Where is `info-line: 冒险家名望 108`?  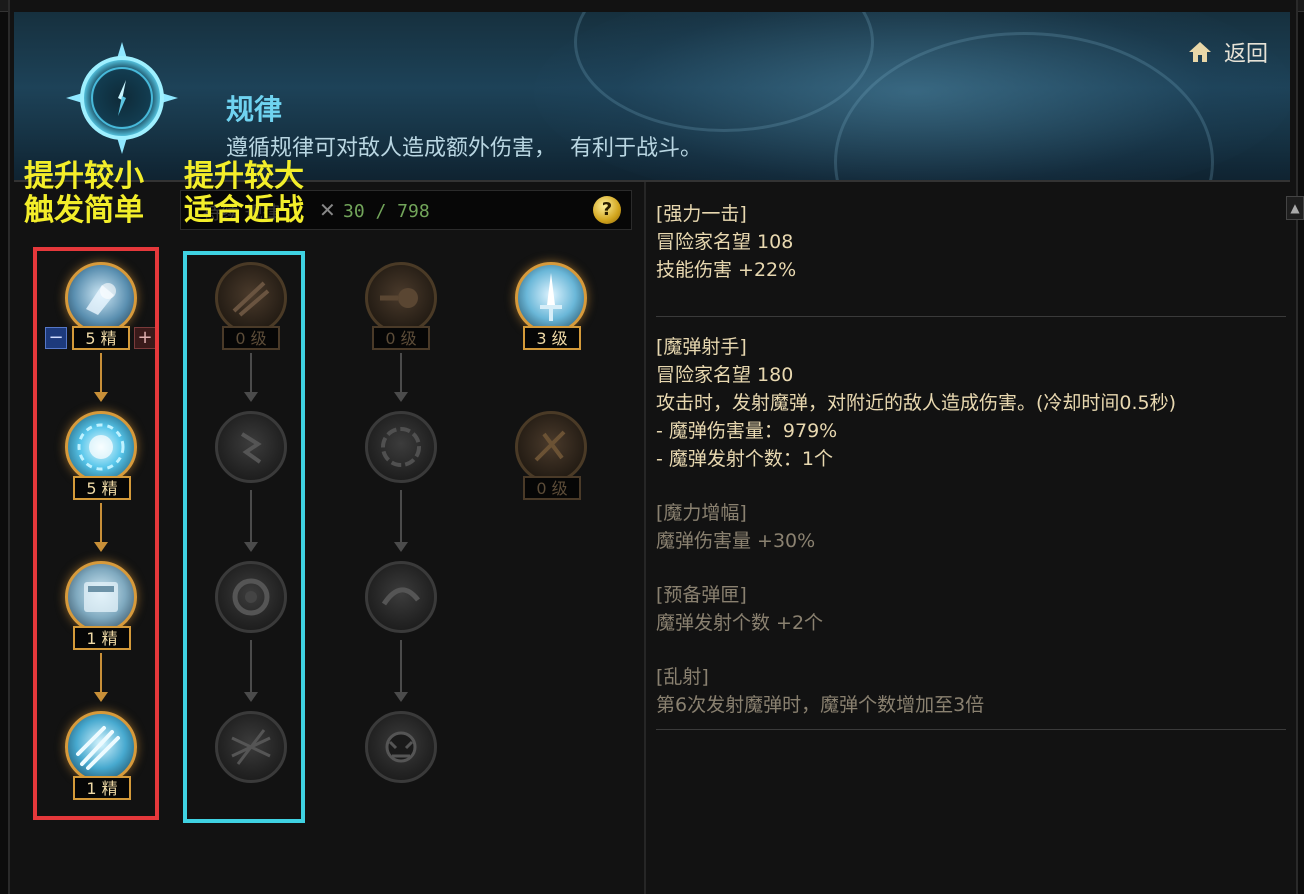 info-line: 冒险家名望 108 is located at coordinates (725, 242).